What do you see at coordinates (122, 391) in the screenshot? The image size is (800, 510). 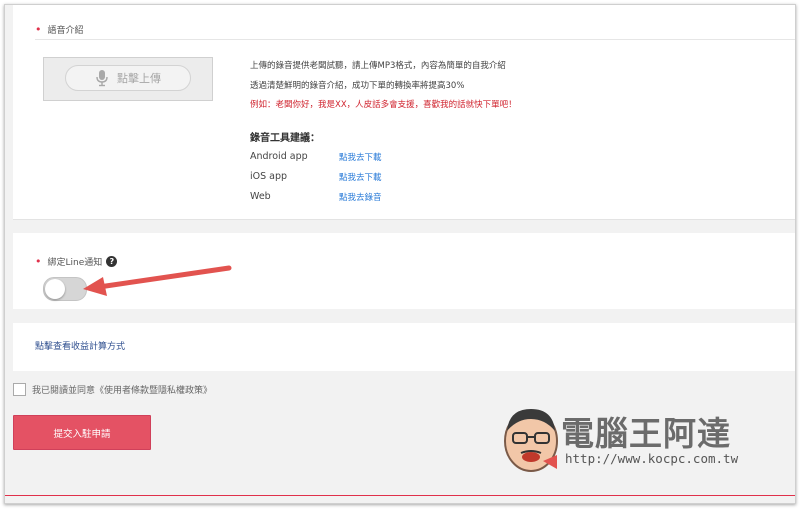 I see `terms-label: 我已閱讀並同意《使用者條款暨隱私權政策》` at bounding box center [122, 391].